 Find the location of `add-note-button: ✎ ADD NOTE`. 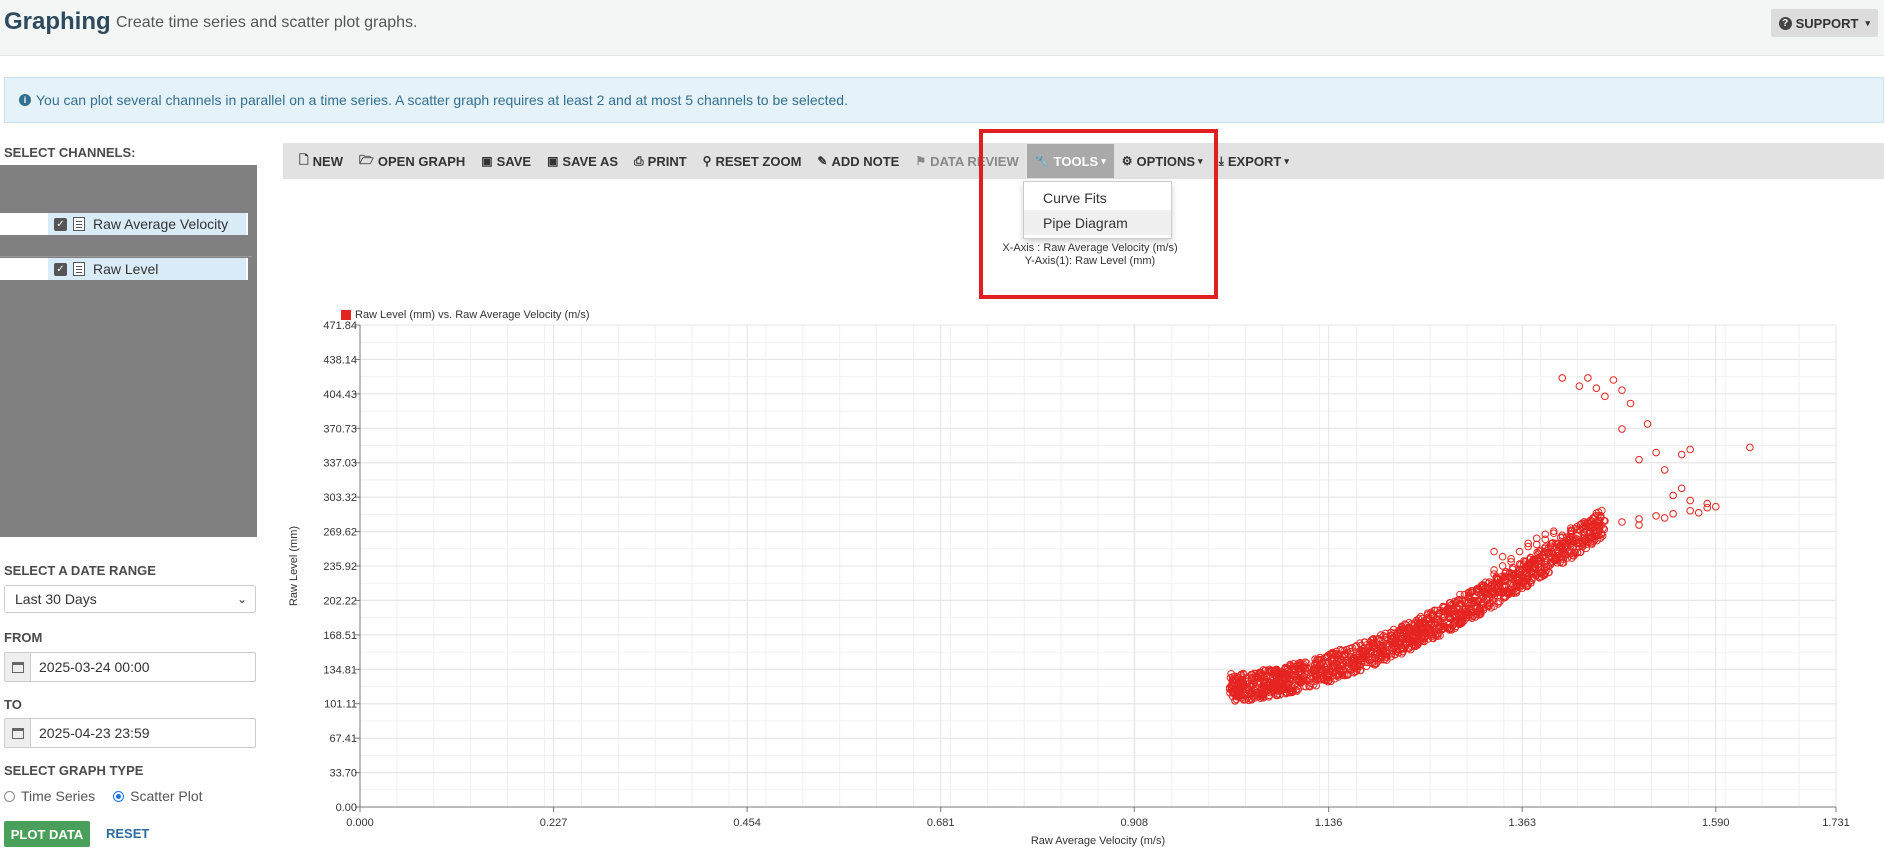

add-note-button: ✎ ADD NOTE is located at coordinates (858, 161).